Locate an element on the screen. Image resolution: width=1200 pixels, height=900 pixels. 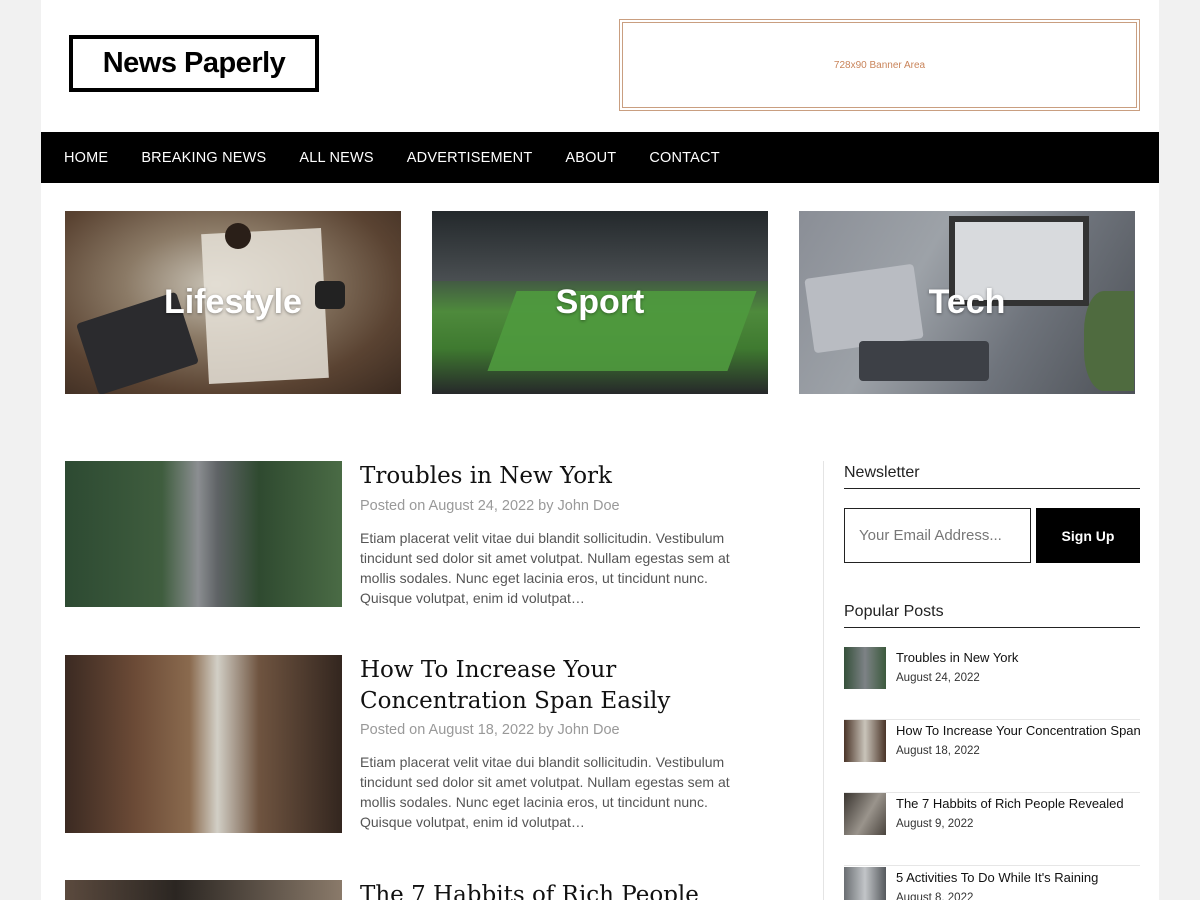
category-tile-sport: Sport is located at coordinates (600, 302).